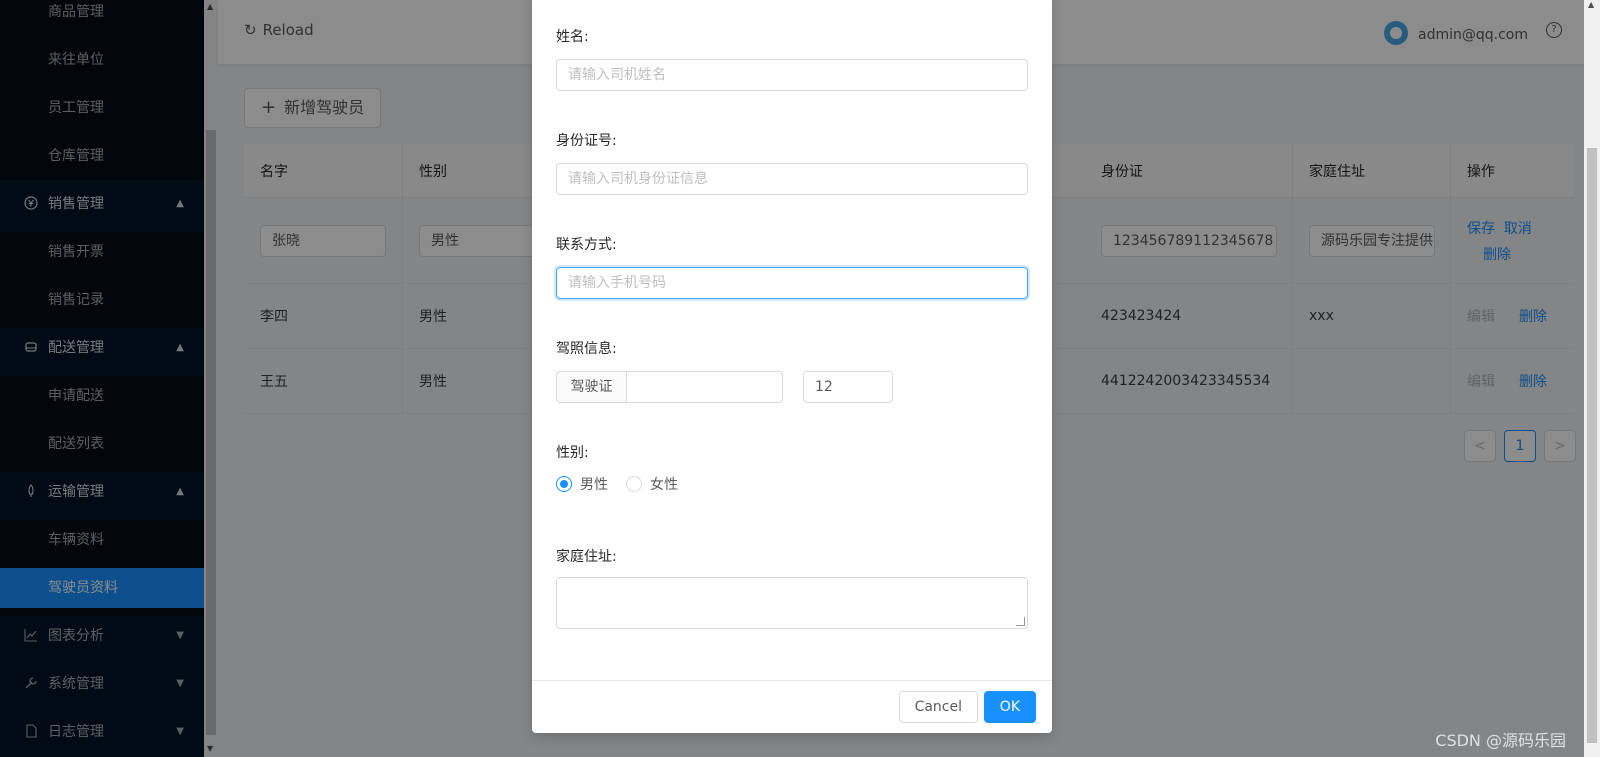 The height and width of the screenshot is (757, 1600). I want to click on gender-male-radio: 男性, so click(582, 484).